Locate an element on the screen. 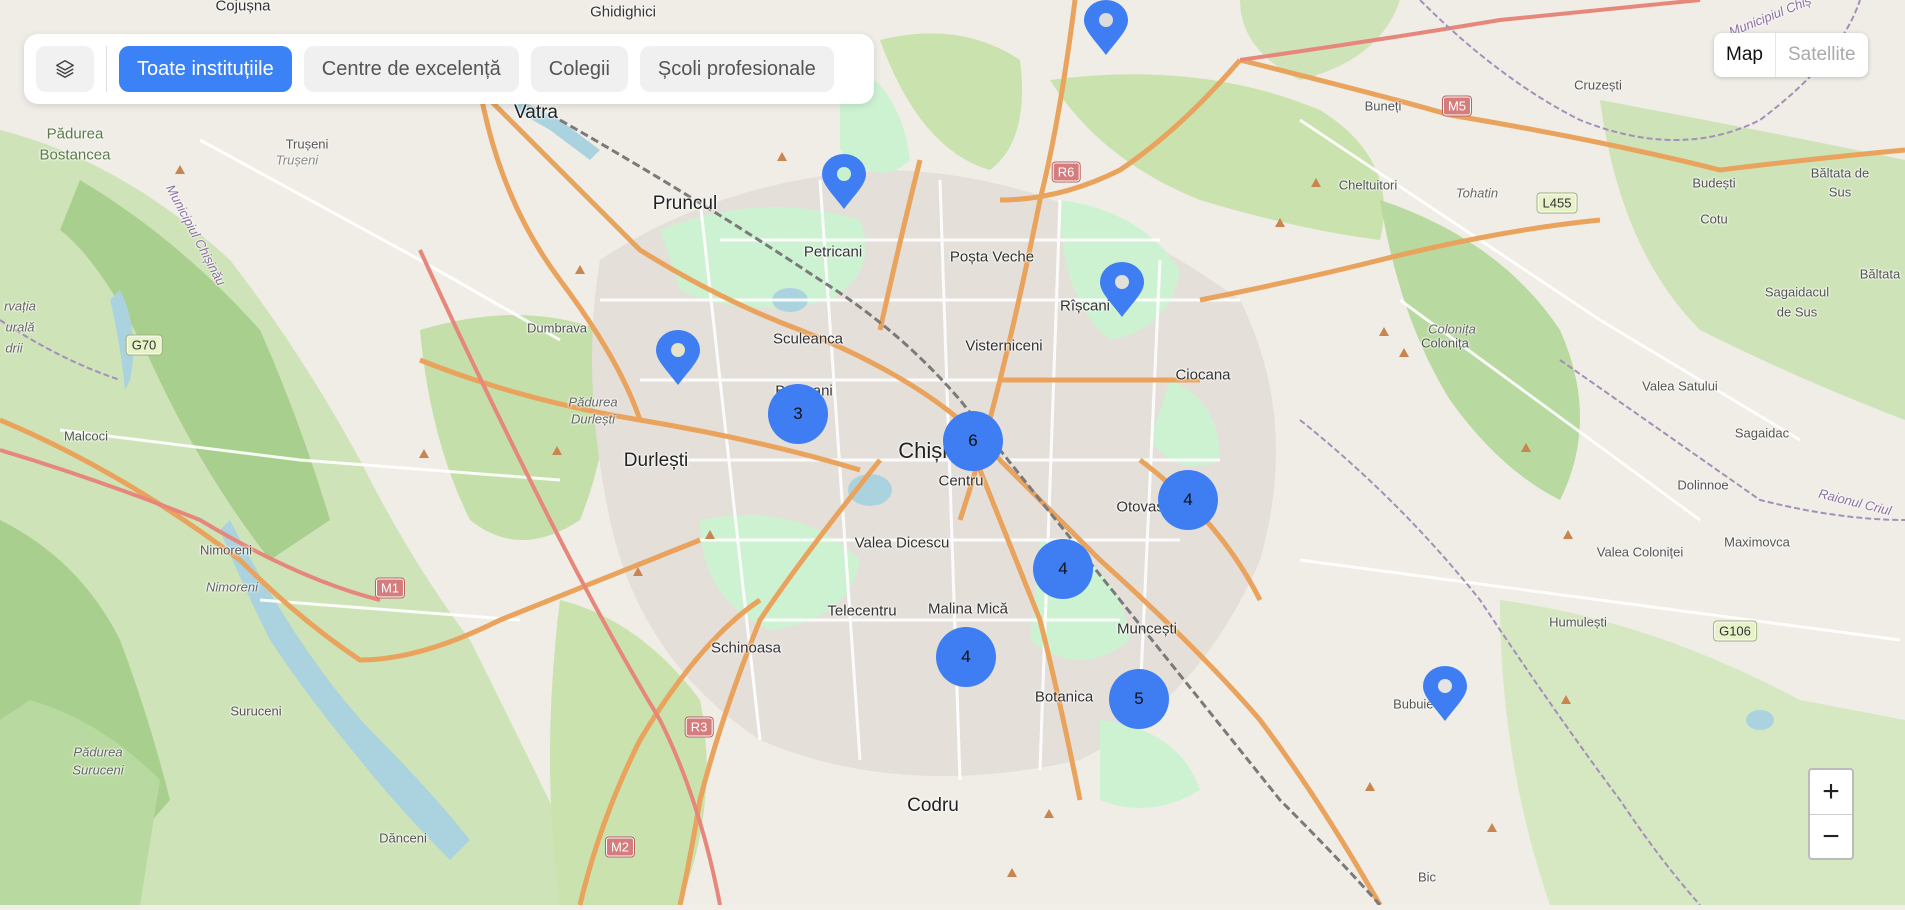  place-label: Petricani is located at coordinates (833, 252).